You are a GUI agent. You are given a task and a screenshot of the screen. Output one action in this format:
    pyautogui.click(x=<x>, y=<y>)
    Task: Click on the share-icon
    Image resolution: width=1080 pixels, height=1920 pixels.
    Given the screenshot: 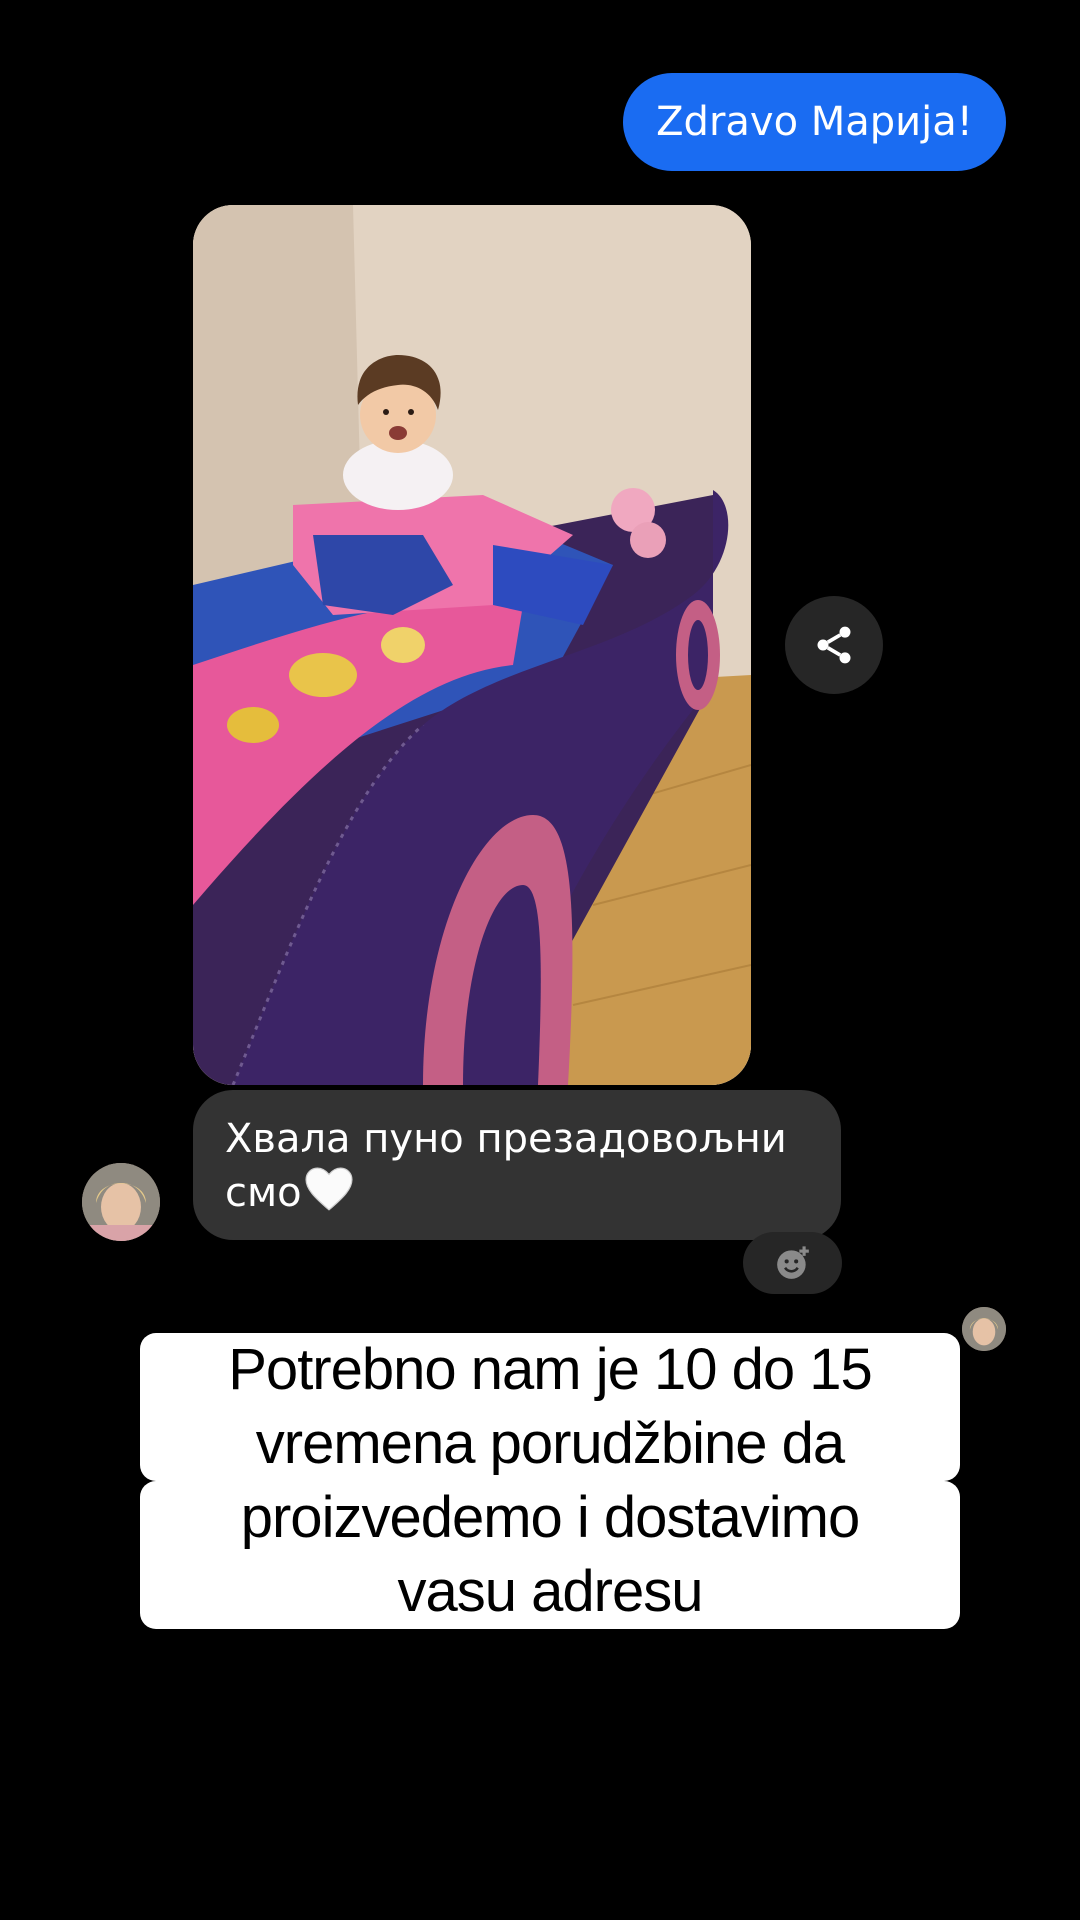 What is the action you would take?
    pyautogui.click(x=834, y=645)
    